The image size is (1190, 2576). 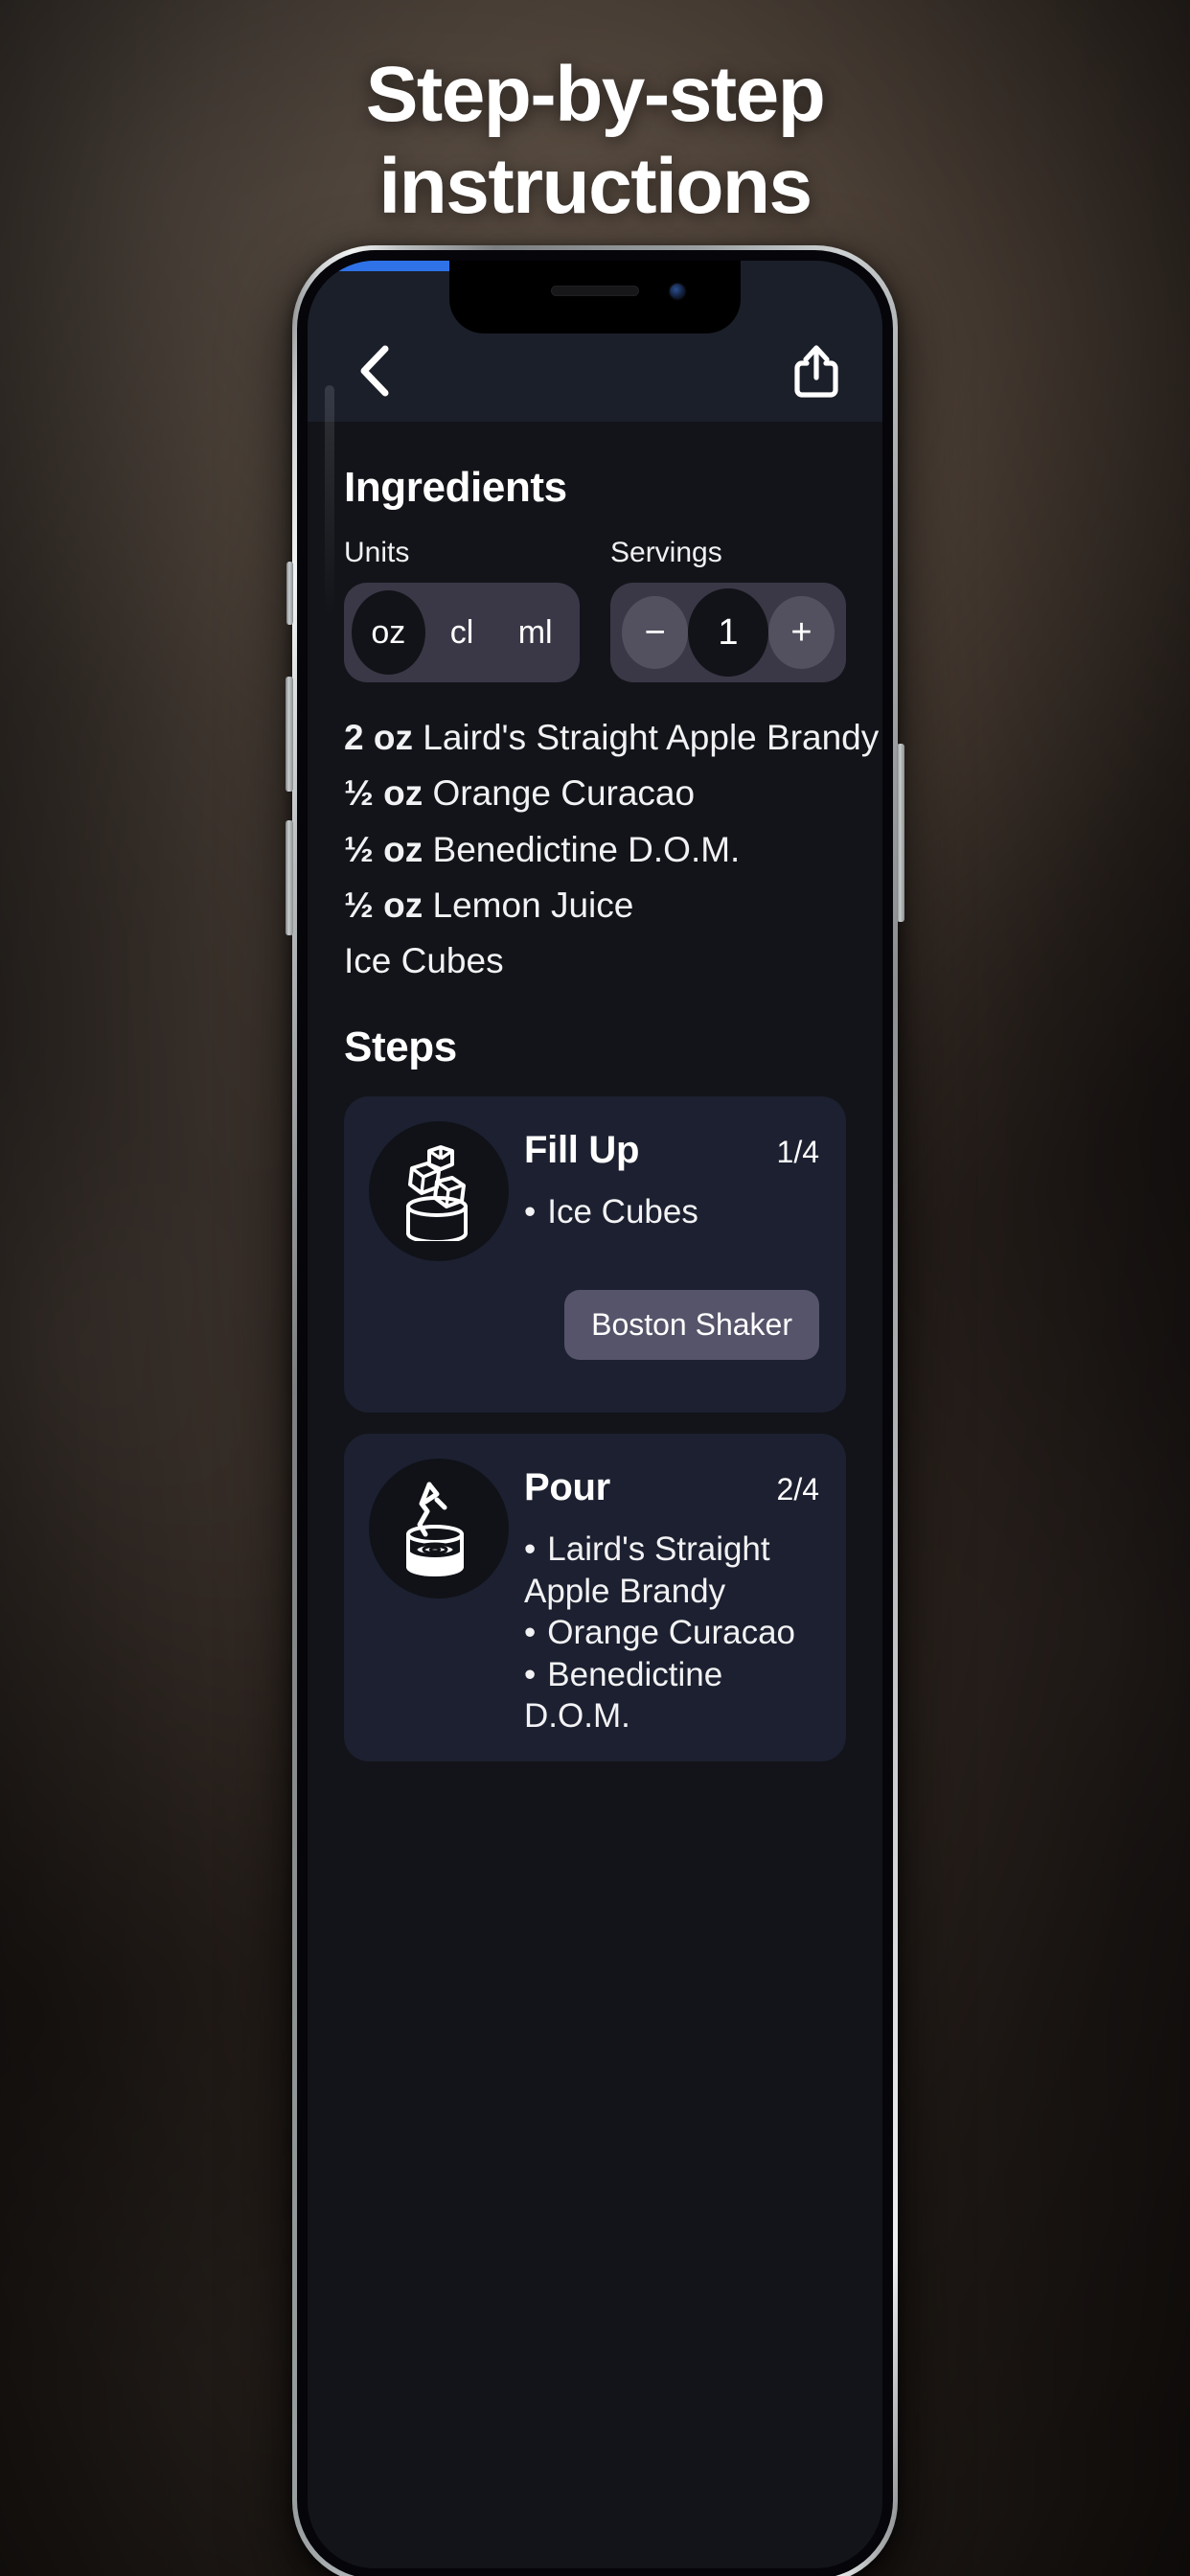 I want to click on ingredient-row: ½ oz Lemon Juice, so click(x=595, y=905).